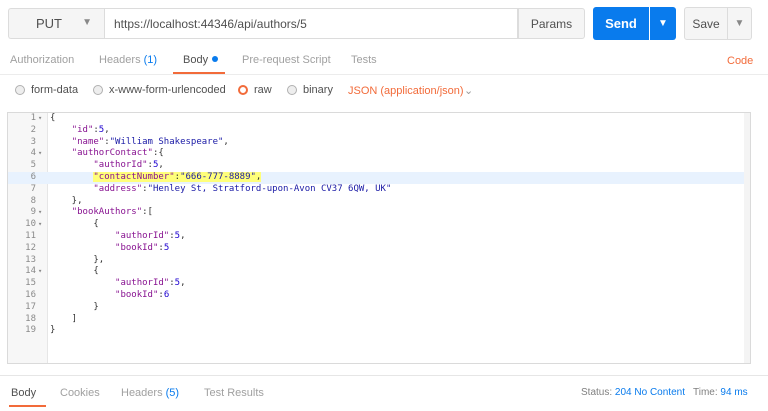 This screenshot has width=768, height=411. I want to click on radio-urlencoded: x-www-form-urlencoded, so click(159, 90).